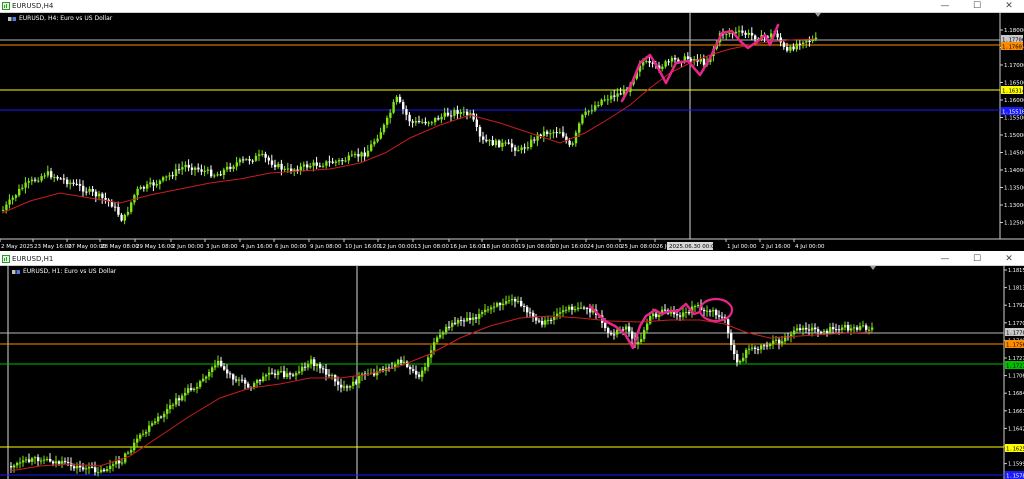 The height and width of the screenshot is (479, 1024). What do you see at coordinates (1013, 48) in the screenshot?
I see `h4-orange-price-badge: 1.17603` at bounding box center [1013, 48].